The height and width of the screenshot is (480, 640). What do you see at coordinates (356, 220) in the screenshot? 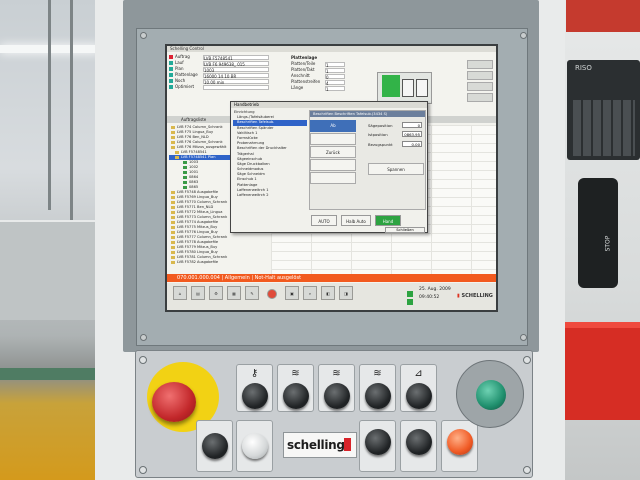
I see `halb-auto-button: Halb Auto` at bounding box center [356, 220].